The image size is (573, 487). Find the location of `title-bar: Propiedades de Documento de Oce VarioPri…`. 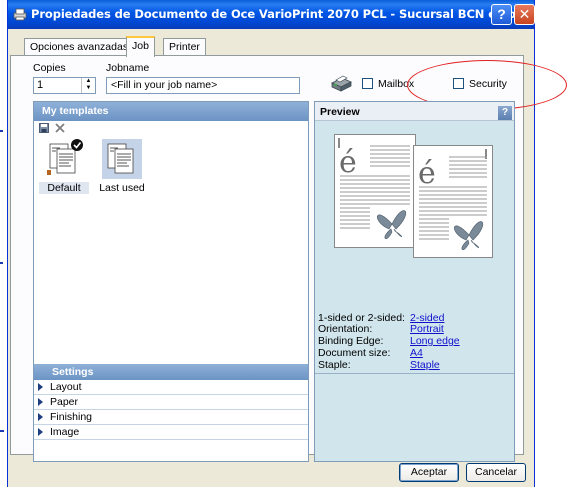

title-bar: Propiedades de Documento de Oce VarioPri… is located at coordinates (290, 14).